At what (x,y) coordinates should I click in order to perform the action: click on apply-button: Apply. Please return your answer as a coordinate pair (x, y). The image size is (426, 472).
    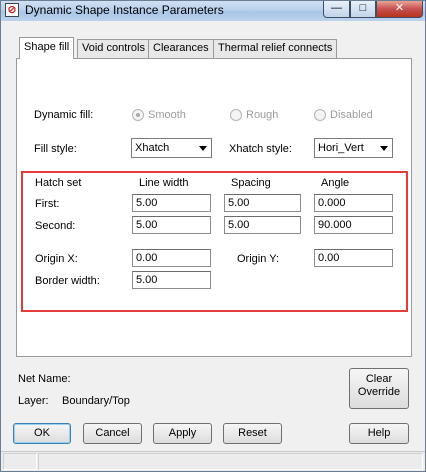
    Looking at the image, I should click on (182, 433).